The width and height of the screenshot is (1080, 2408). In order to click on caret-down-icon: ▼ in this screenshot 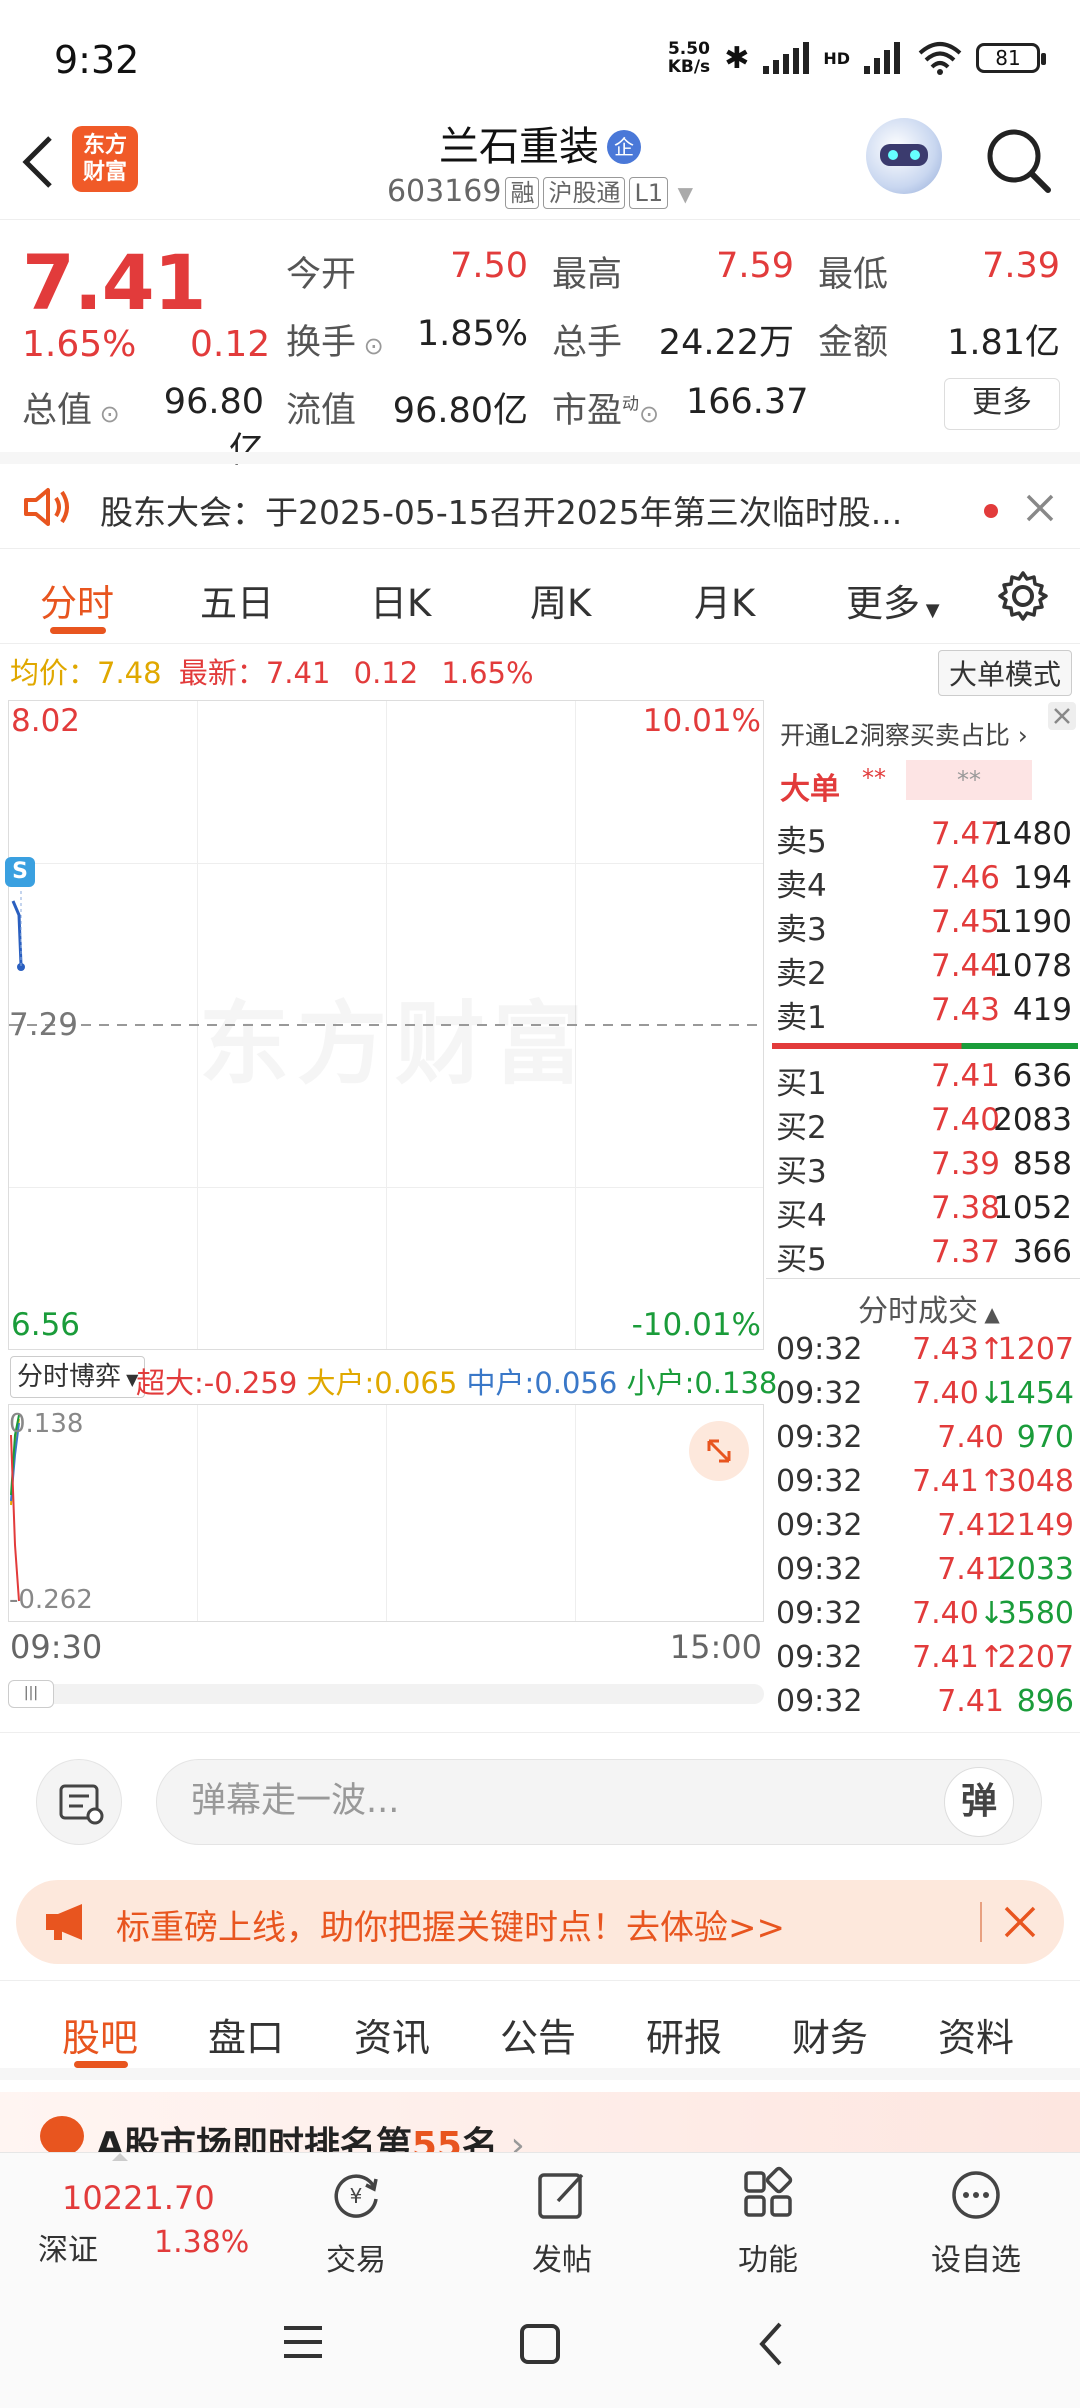, I will do `click(930, 610)`.